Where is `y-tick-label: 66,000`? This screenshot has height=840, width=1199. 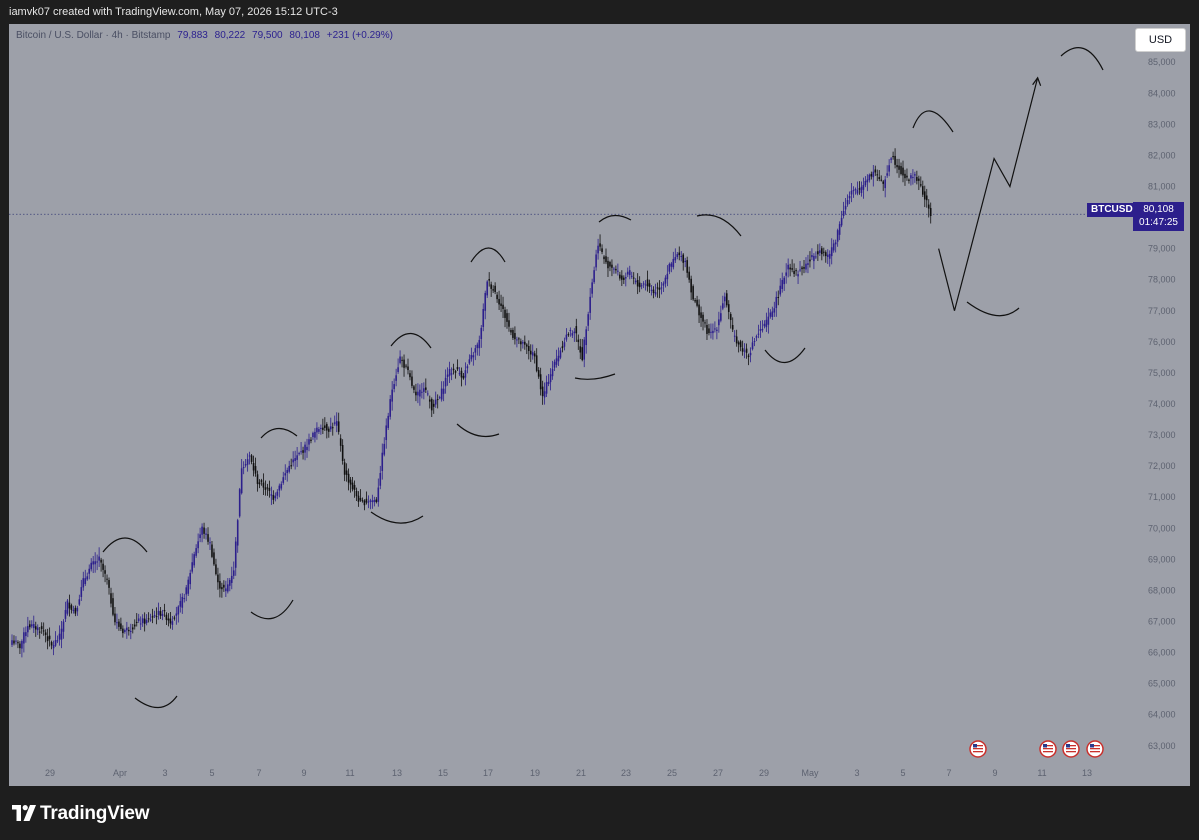 y-tick-label: 66,000 is located at coordinates (1162, 653).